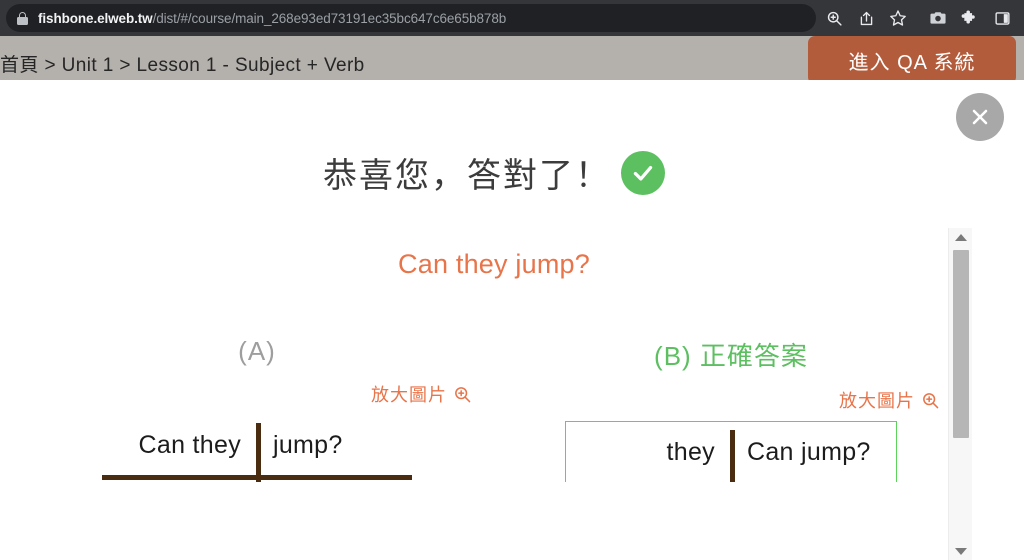 The image size is (1024, 560). I want to click on extensions-puzzle-icon, so click(970, 18).